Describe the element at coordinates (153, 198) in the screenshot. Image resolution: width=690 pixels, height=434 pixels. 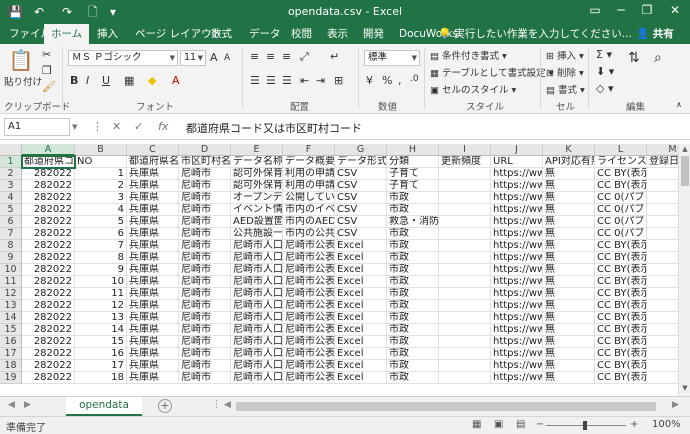
I see `cell-c4: 兵庫県` at that location.